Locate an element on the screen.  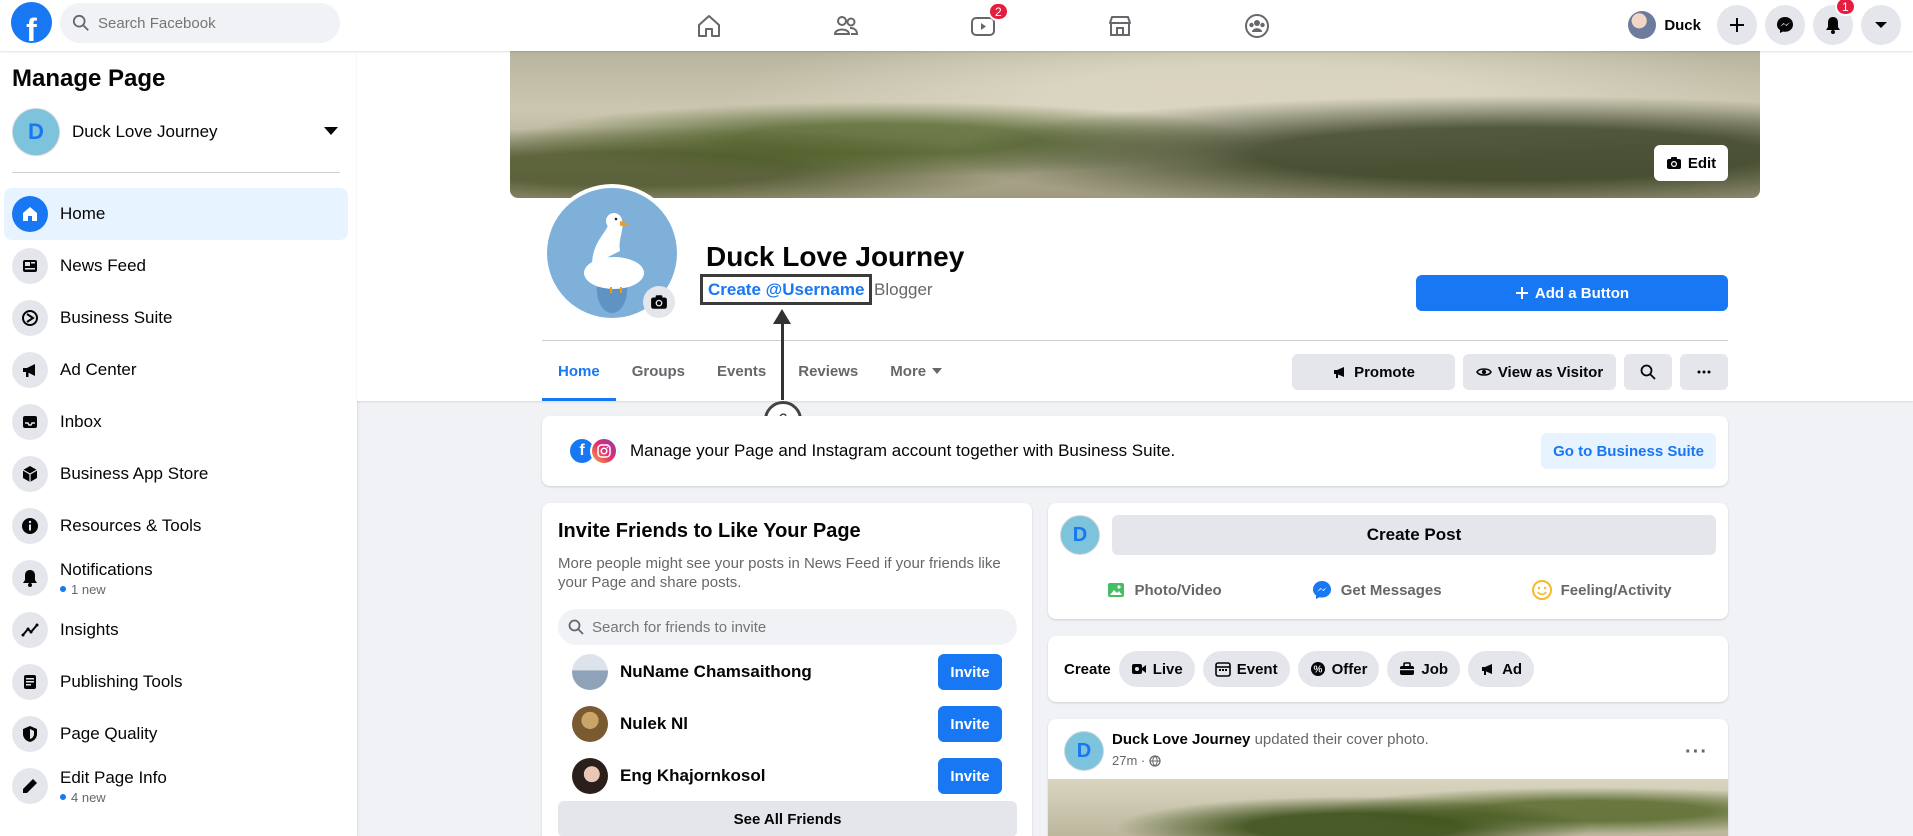
sidebar-item-business-app-store: Business App Store is located at coordinates (176, 474).